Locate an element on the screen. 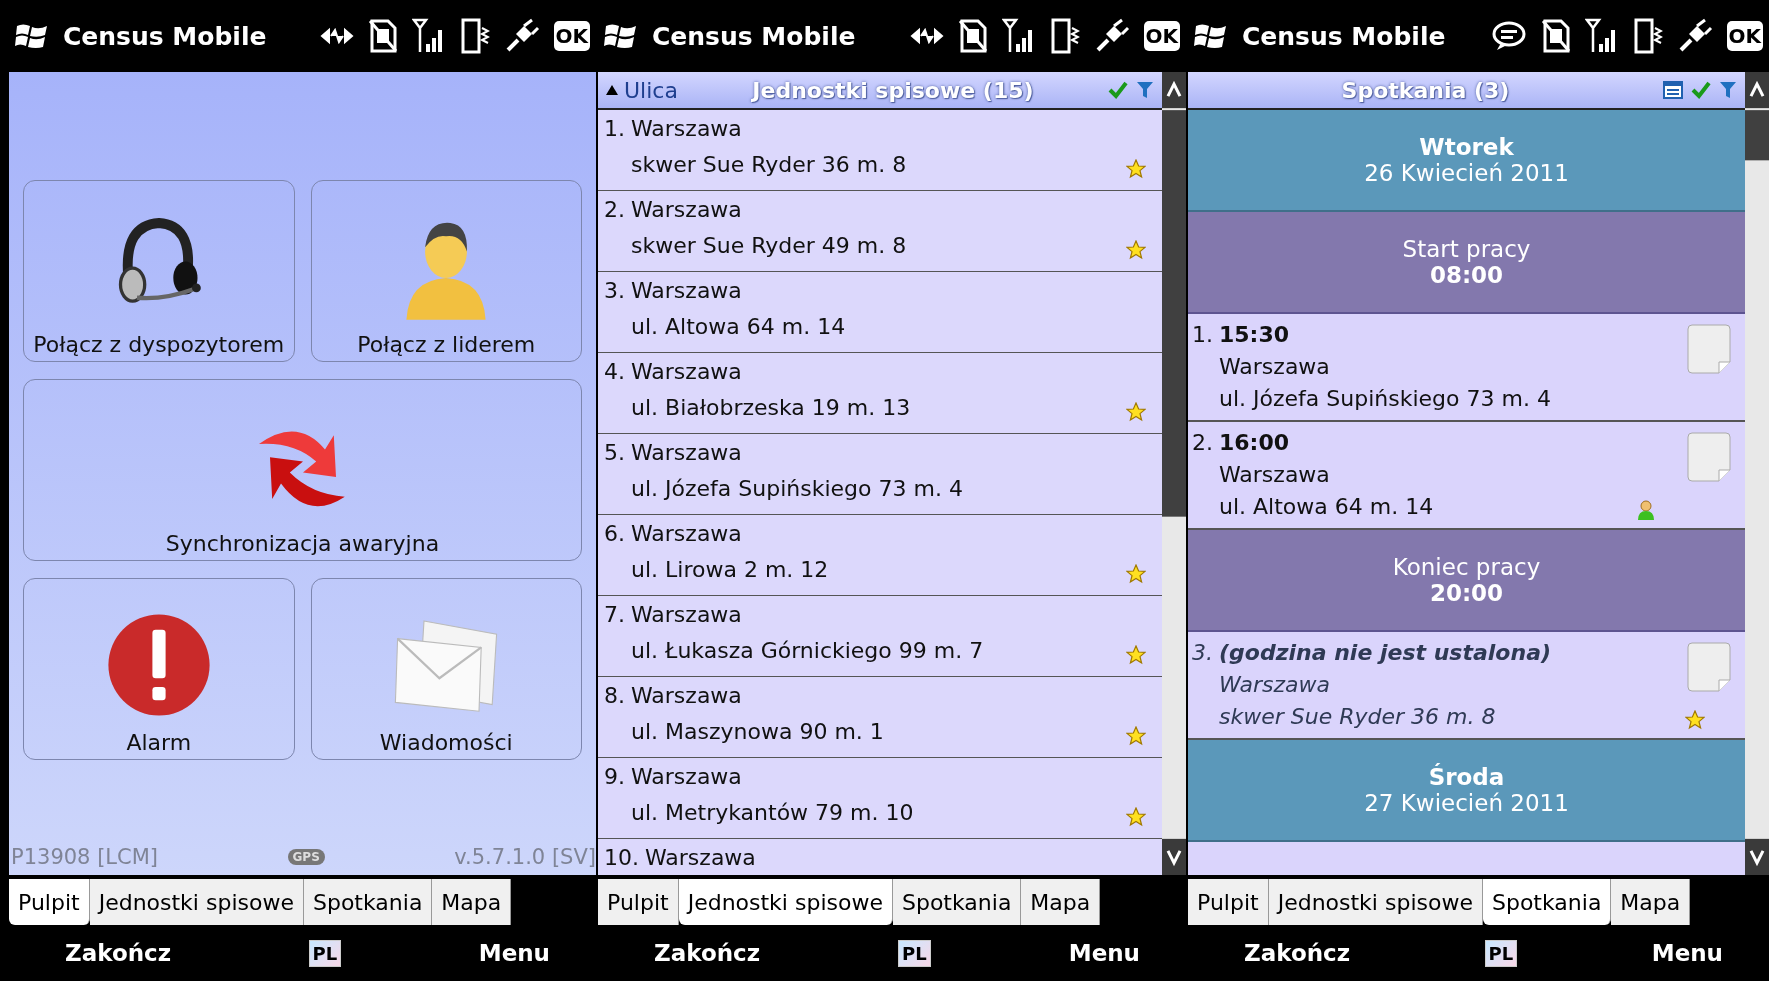  address-text: ul. Maszynowa 90 m. 1 is located at coordinates (758, 731).